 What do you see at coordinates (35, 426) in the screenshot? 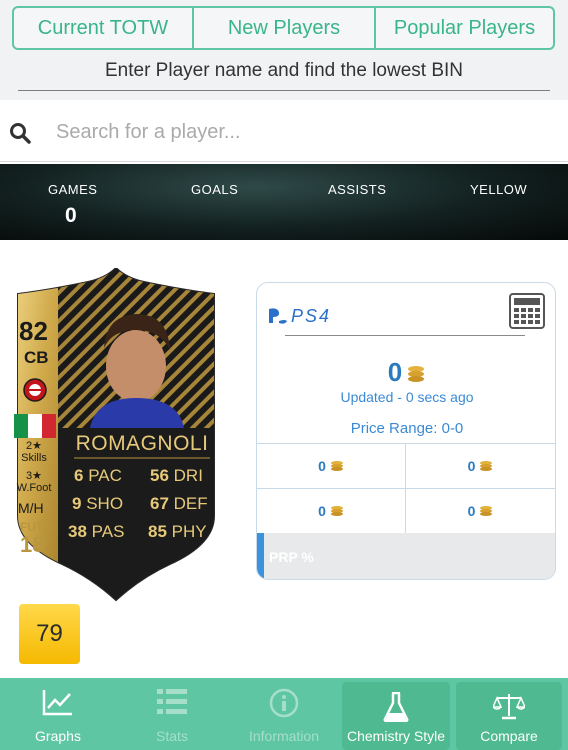
I see `nation-flag-icon` at bounding box center [35, 426].